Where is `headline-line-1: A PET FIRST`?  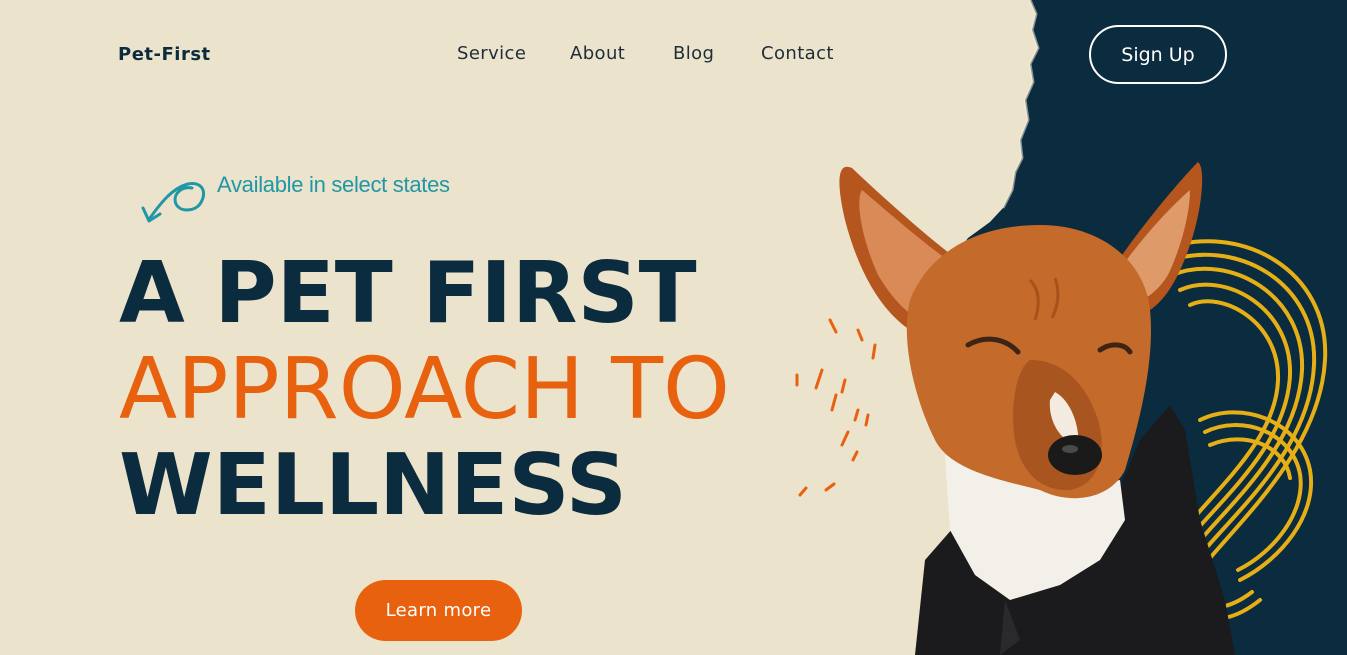 headline-line-1: A PET FIRST is located at coordinates (408, 293).